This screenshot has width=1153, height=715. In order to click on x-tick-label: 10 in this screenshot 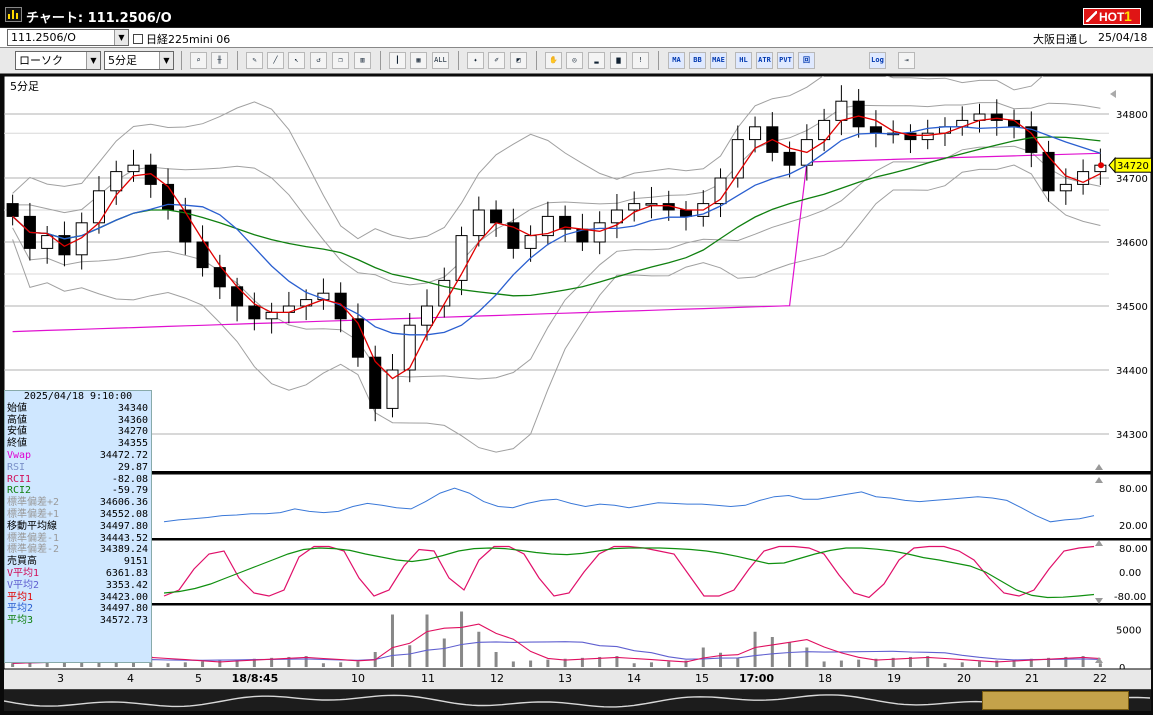, I will do `click(358, 678)`.